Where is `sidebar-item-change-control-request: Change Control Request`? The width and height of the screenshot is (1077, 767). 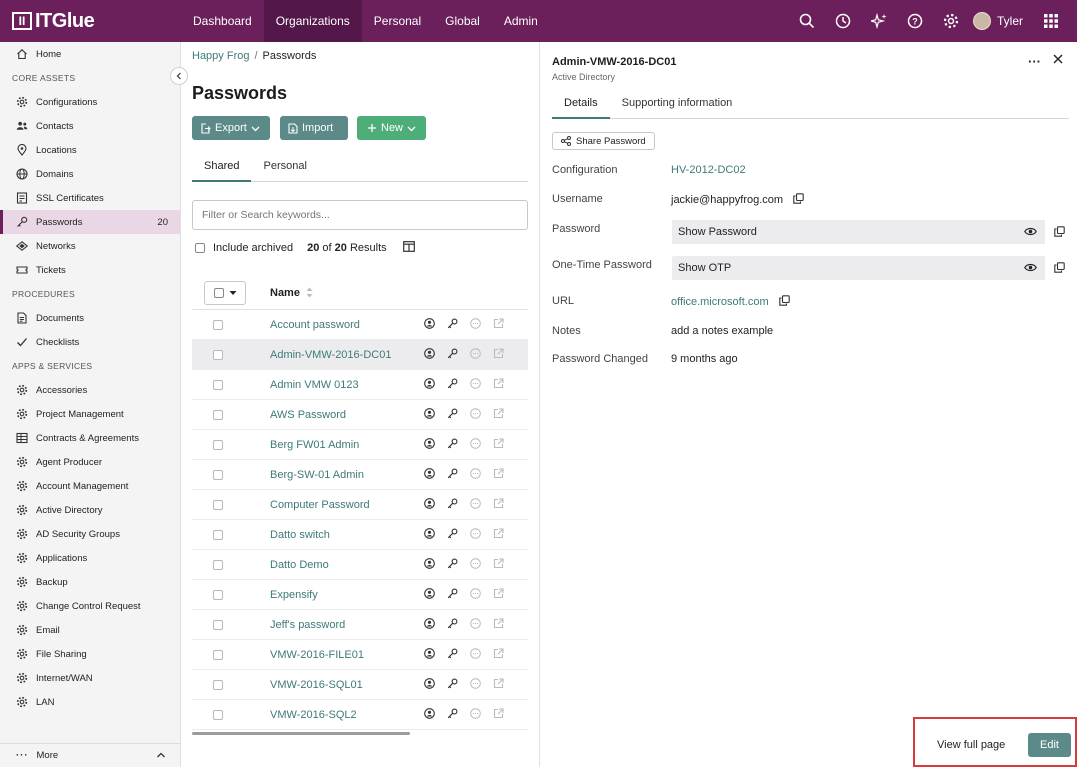
sidebar-item-change-control-request: Change Control Request is located at coordinates (90, 606).